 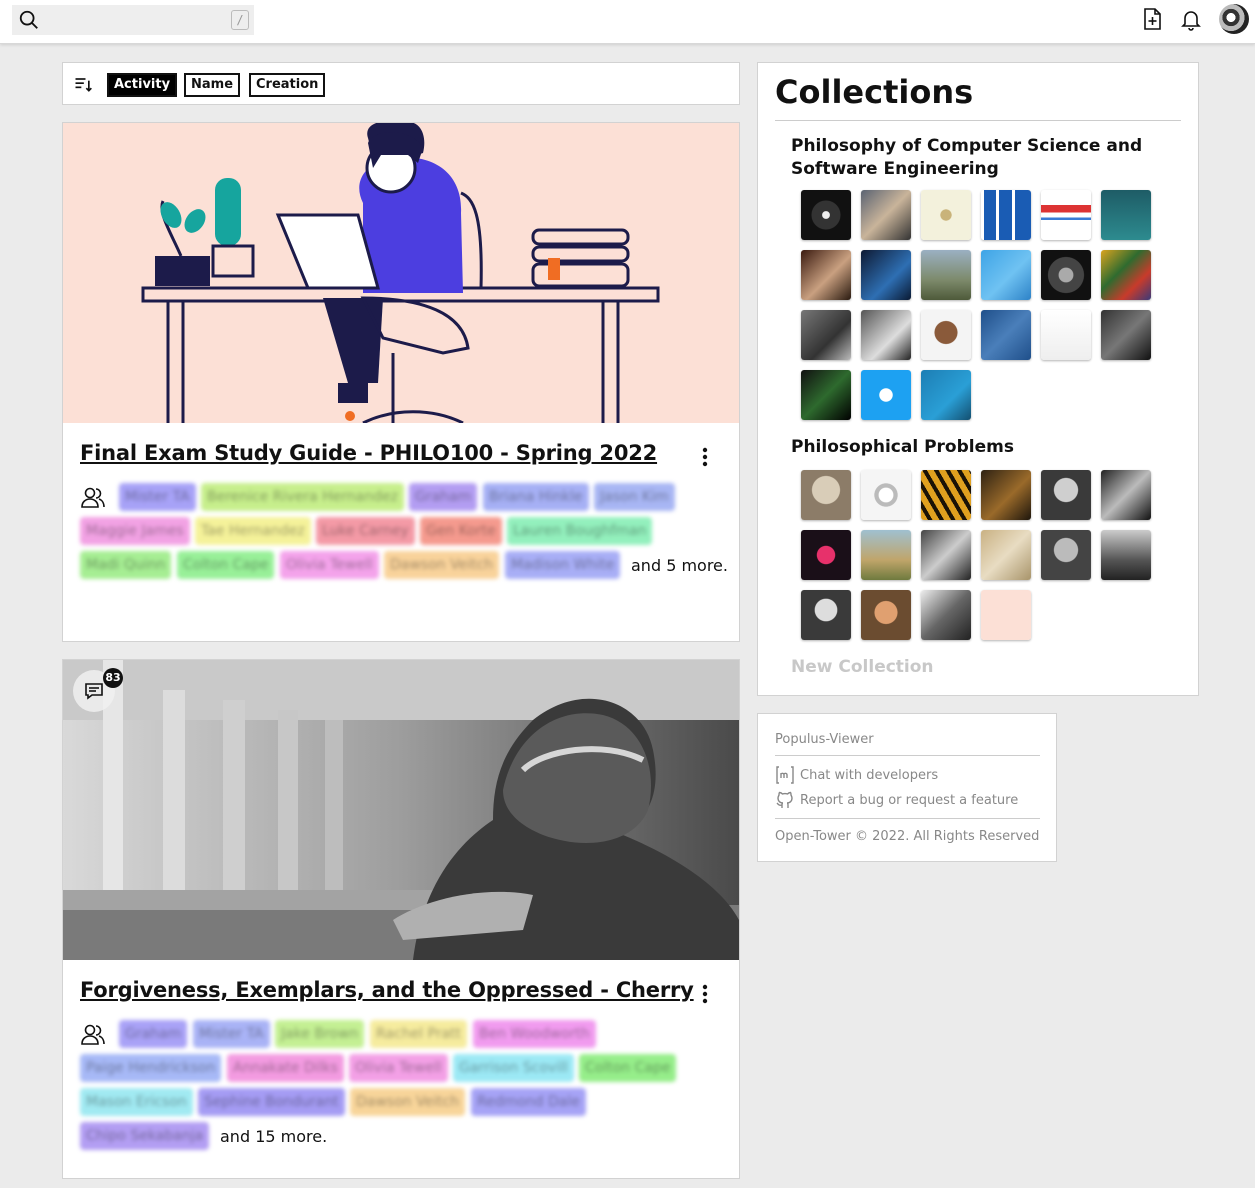 I want to click on member-tag: Dawson Veitch, so click(x=408, y=1102).